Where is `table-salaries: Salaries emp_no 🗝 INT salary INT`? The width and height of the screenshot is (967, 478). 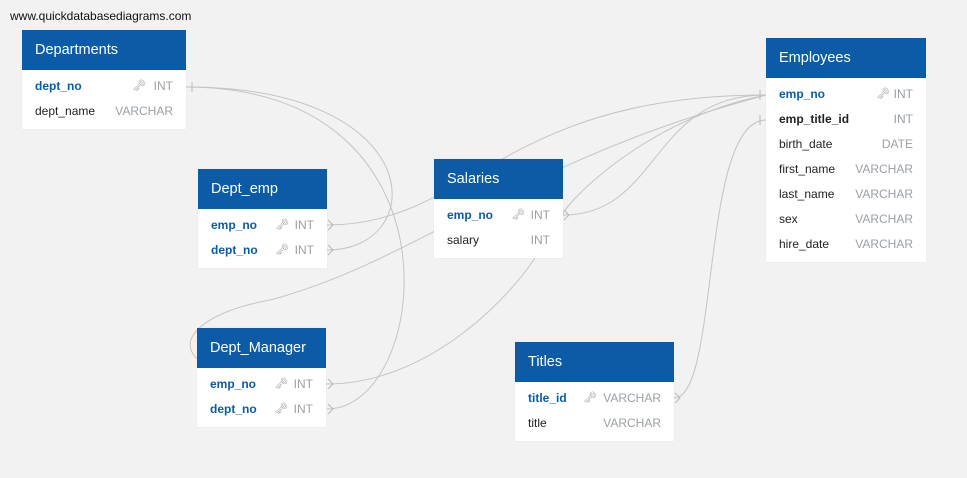
table-salaries: Salaries emp_no 🗝 INT salary INT is located at coordinates (498, 208).